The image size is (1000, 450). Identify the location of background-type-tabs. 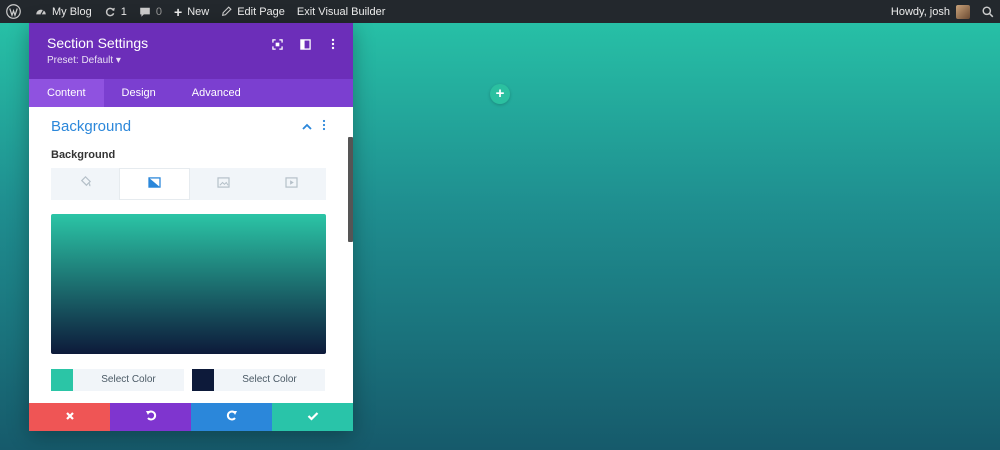
(188, 184).